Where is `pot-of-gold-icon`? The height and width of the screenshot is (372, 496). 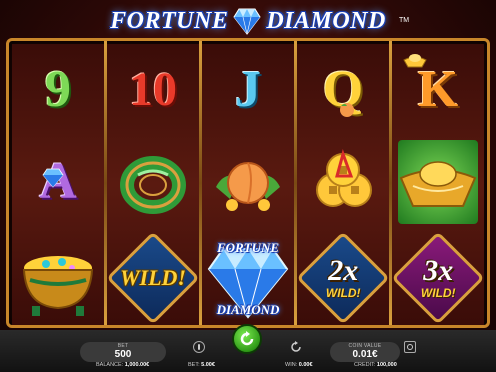 pot-of-gold-icon is located at coordinates (58, 286).